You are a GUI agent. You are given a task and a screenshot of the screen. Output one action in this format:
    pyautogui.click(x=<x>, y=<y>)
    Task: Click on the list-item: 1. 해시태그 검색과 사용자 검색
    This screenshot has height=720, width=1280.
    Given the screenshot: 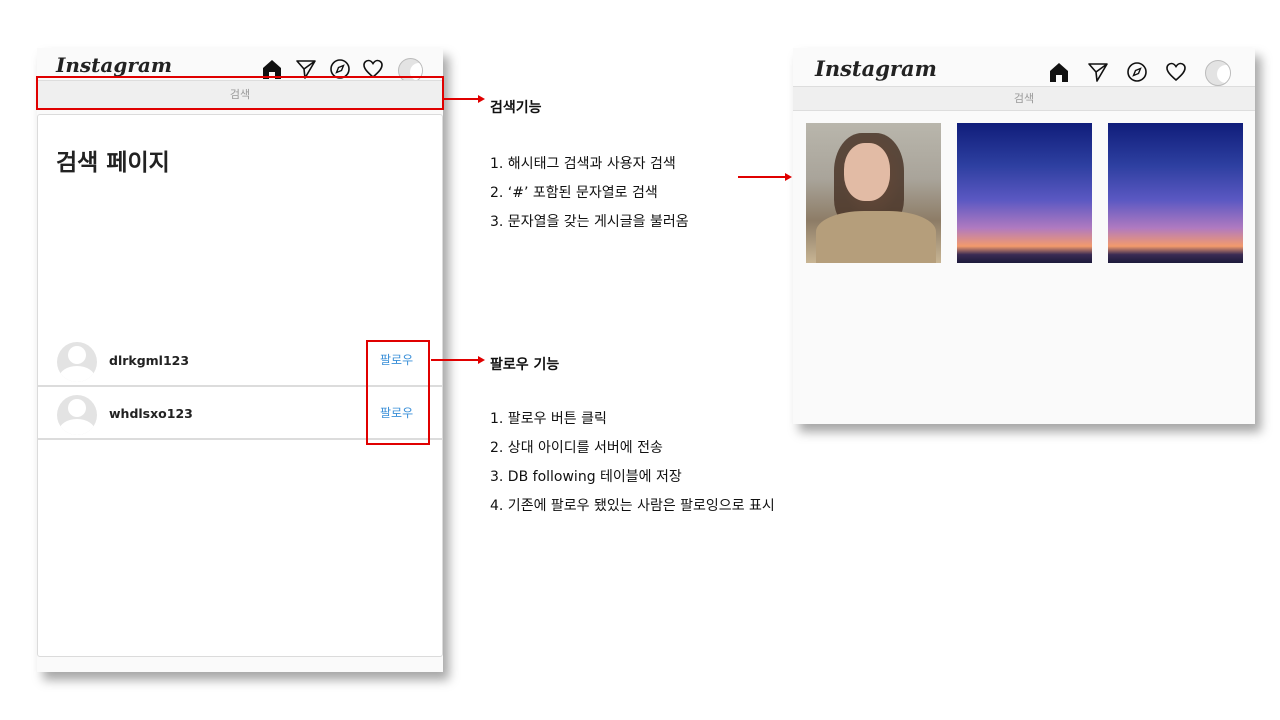 What is the action you would take?
    pyautogui.click(x=583, y=164)
    